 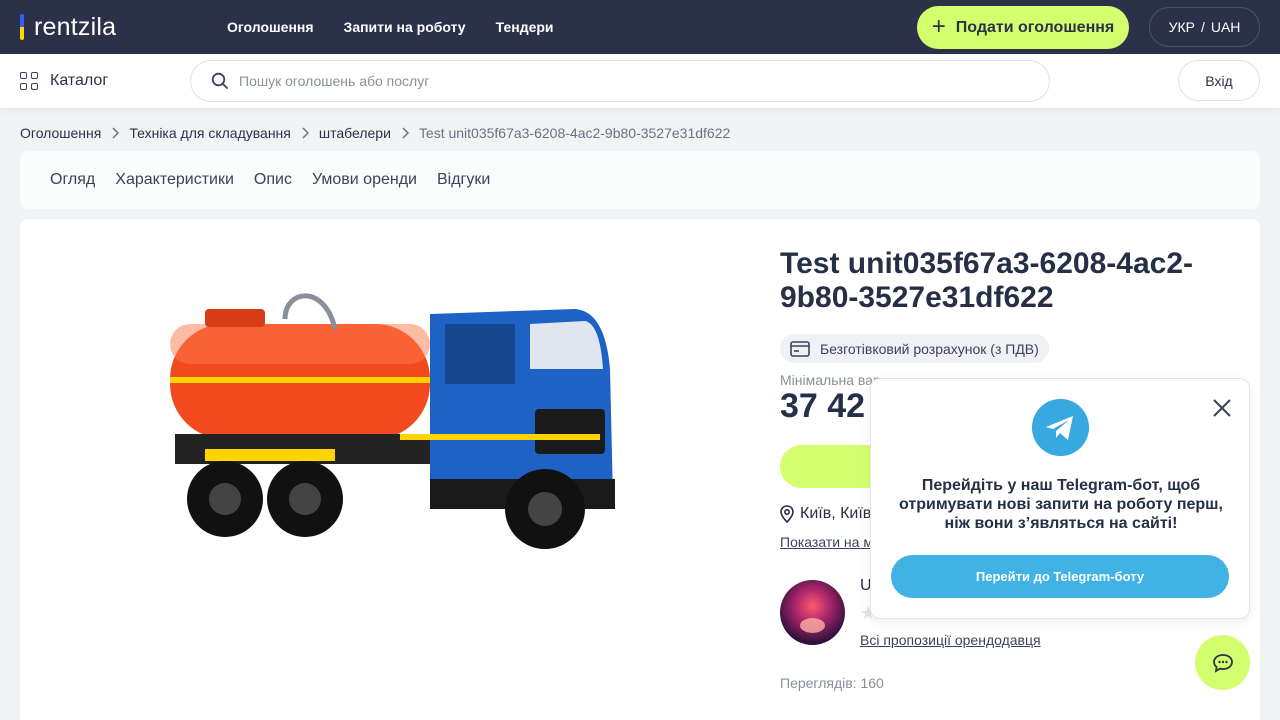 What do you see at coordinates (364, 180) in the screenshot?
I see `tab-rental-terms: Умови оренди` at bounding box center [364, 180].